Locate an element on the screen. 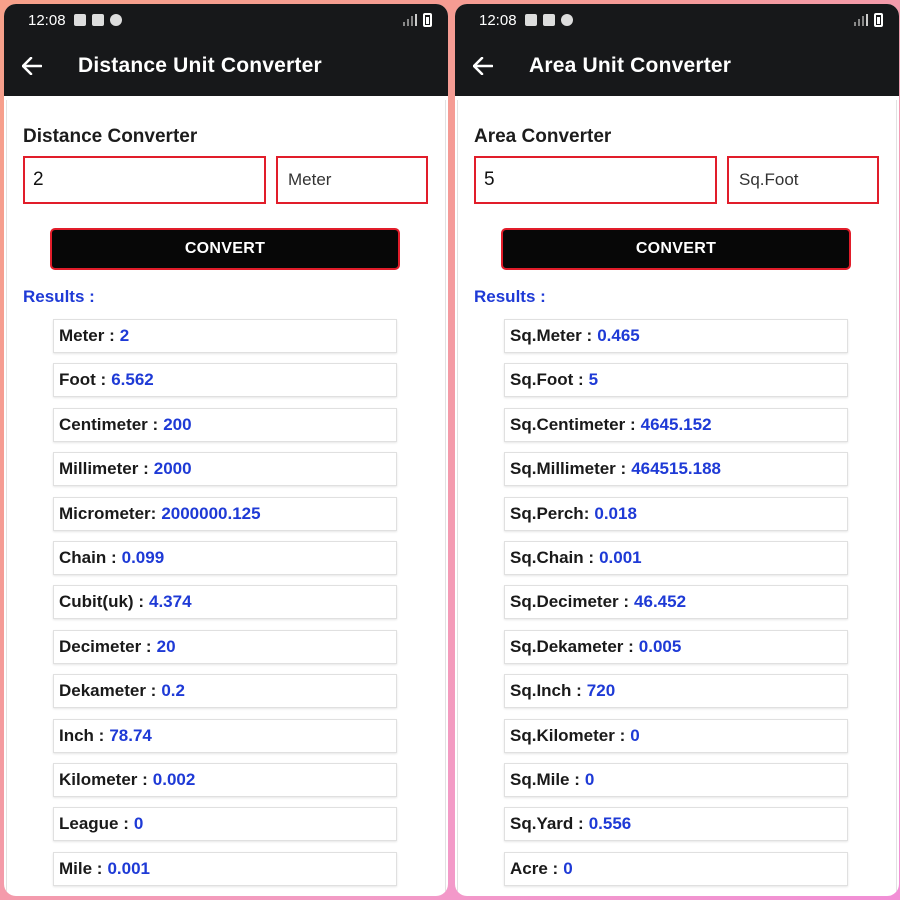 Image resolution: width=900 pixels, height=900 pixels. result-row: Sq.Decimeter :46.452 is located at coordinates (676, 602).